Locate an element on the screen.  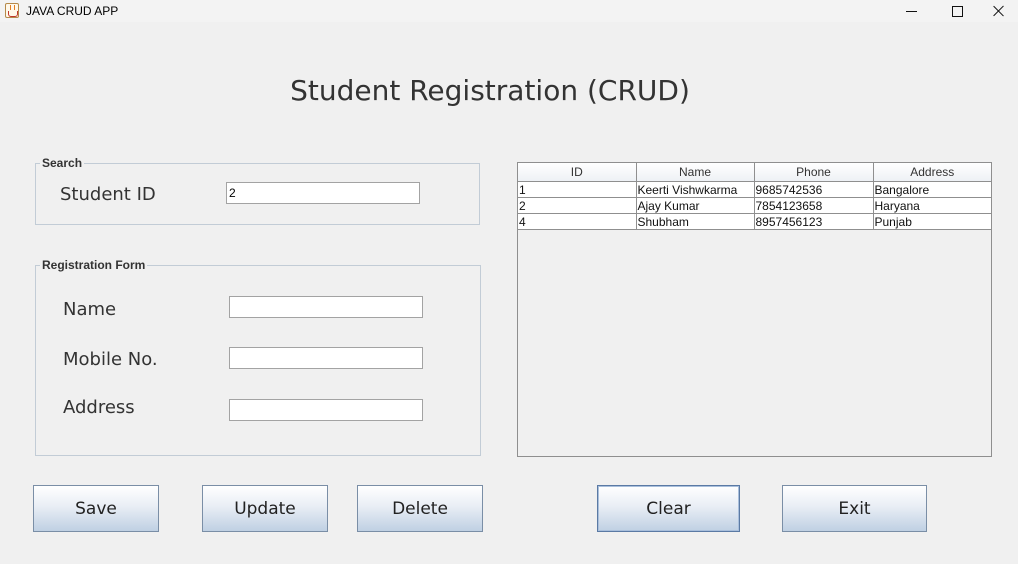
table-row: 2 Ajay Kumar 7854123658 Haryana is located at coordinates (754, 205).